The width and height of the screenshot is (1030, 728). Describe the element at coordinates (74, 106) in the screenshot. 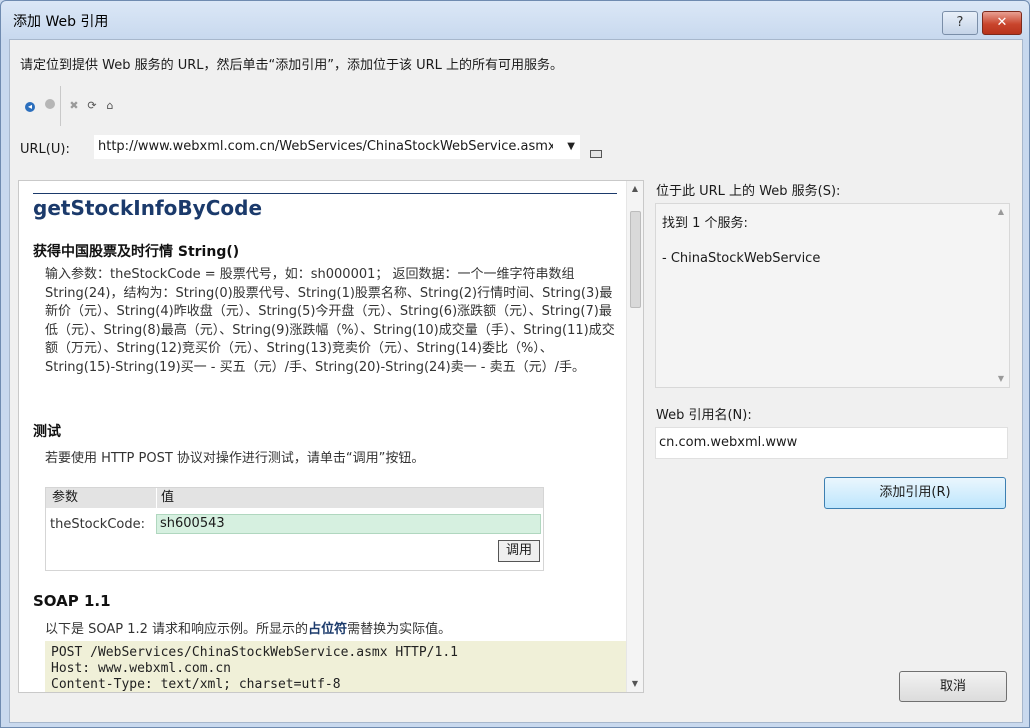

I see `stop-icon: ✖` at that location.